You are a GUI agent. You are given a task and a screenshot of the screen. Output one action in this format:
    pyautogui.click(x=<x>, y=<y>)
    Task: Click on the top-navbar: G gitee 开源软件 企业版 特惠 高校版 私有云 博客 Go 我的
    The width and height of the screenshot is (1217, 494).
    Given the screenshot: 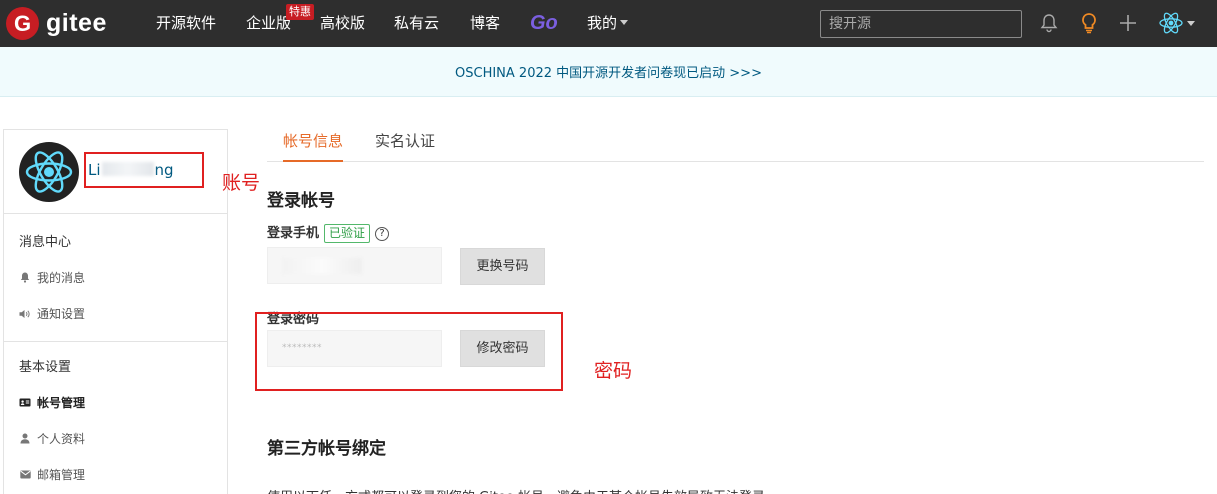 What is the action you would take?
    pyautogui.click(x=608, y=23)
    